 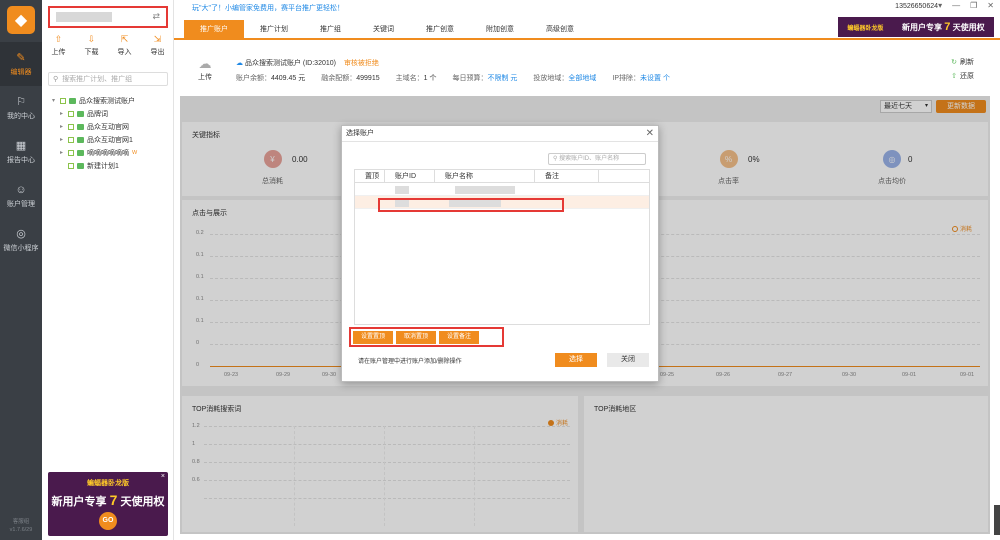 I want to click on field-budget: 每日预算：不限制 元, so click(x=484, y=78).